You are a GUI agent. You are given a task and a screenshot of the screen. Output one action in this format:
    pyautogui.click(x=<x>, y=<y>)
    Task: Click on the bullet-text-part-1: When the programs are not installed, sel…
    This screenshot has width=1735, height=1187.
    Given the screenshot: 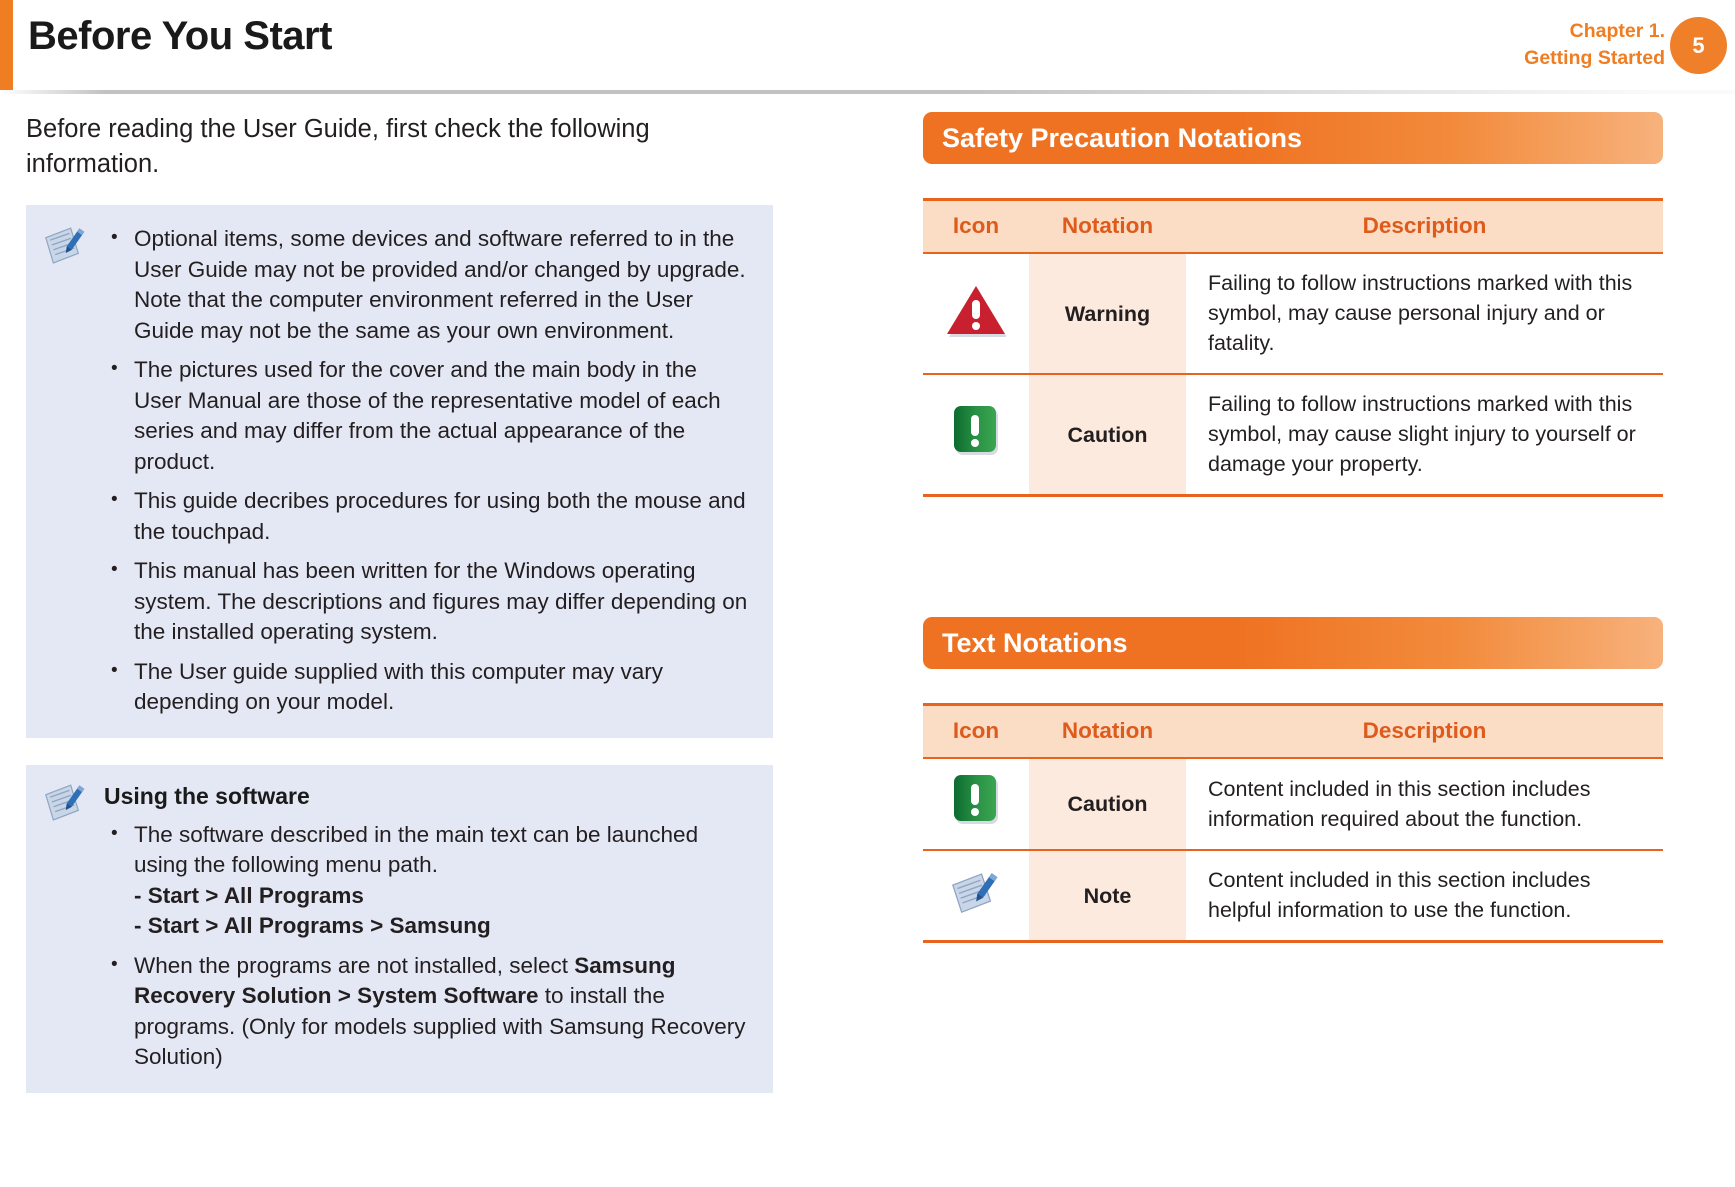 What is the action you would take?
    pyautogui.click(x=354, y=965)
    